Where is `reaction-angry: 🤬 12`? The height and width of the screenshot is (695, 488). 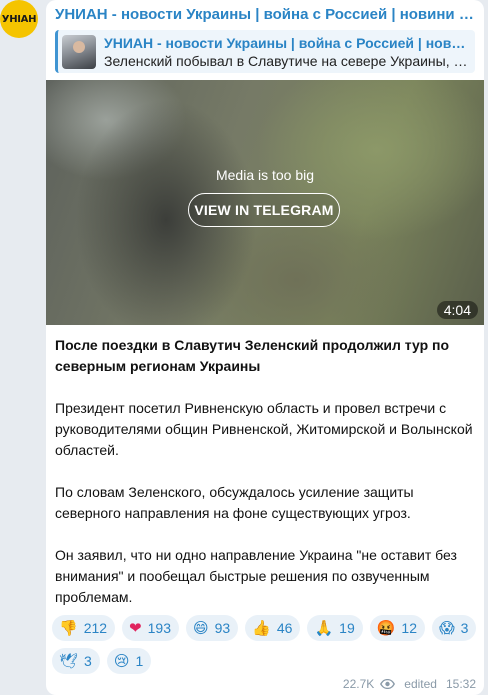
reaction-angry: 🤬 12 is located at coordinates (397, 628).